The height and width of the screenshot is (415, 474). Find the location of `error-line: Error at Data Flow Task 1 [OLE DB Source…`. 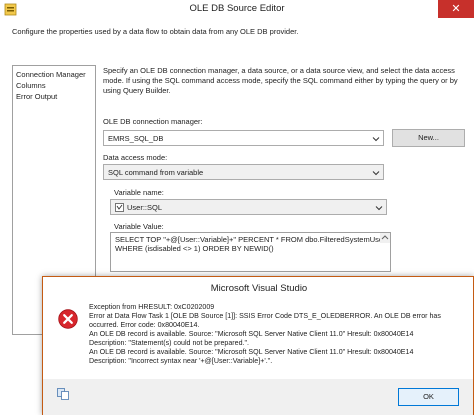

error-line: Error at Data Flow Task 1 [OLE DB Source… is located at coordinates (265, 316).